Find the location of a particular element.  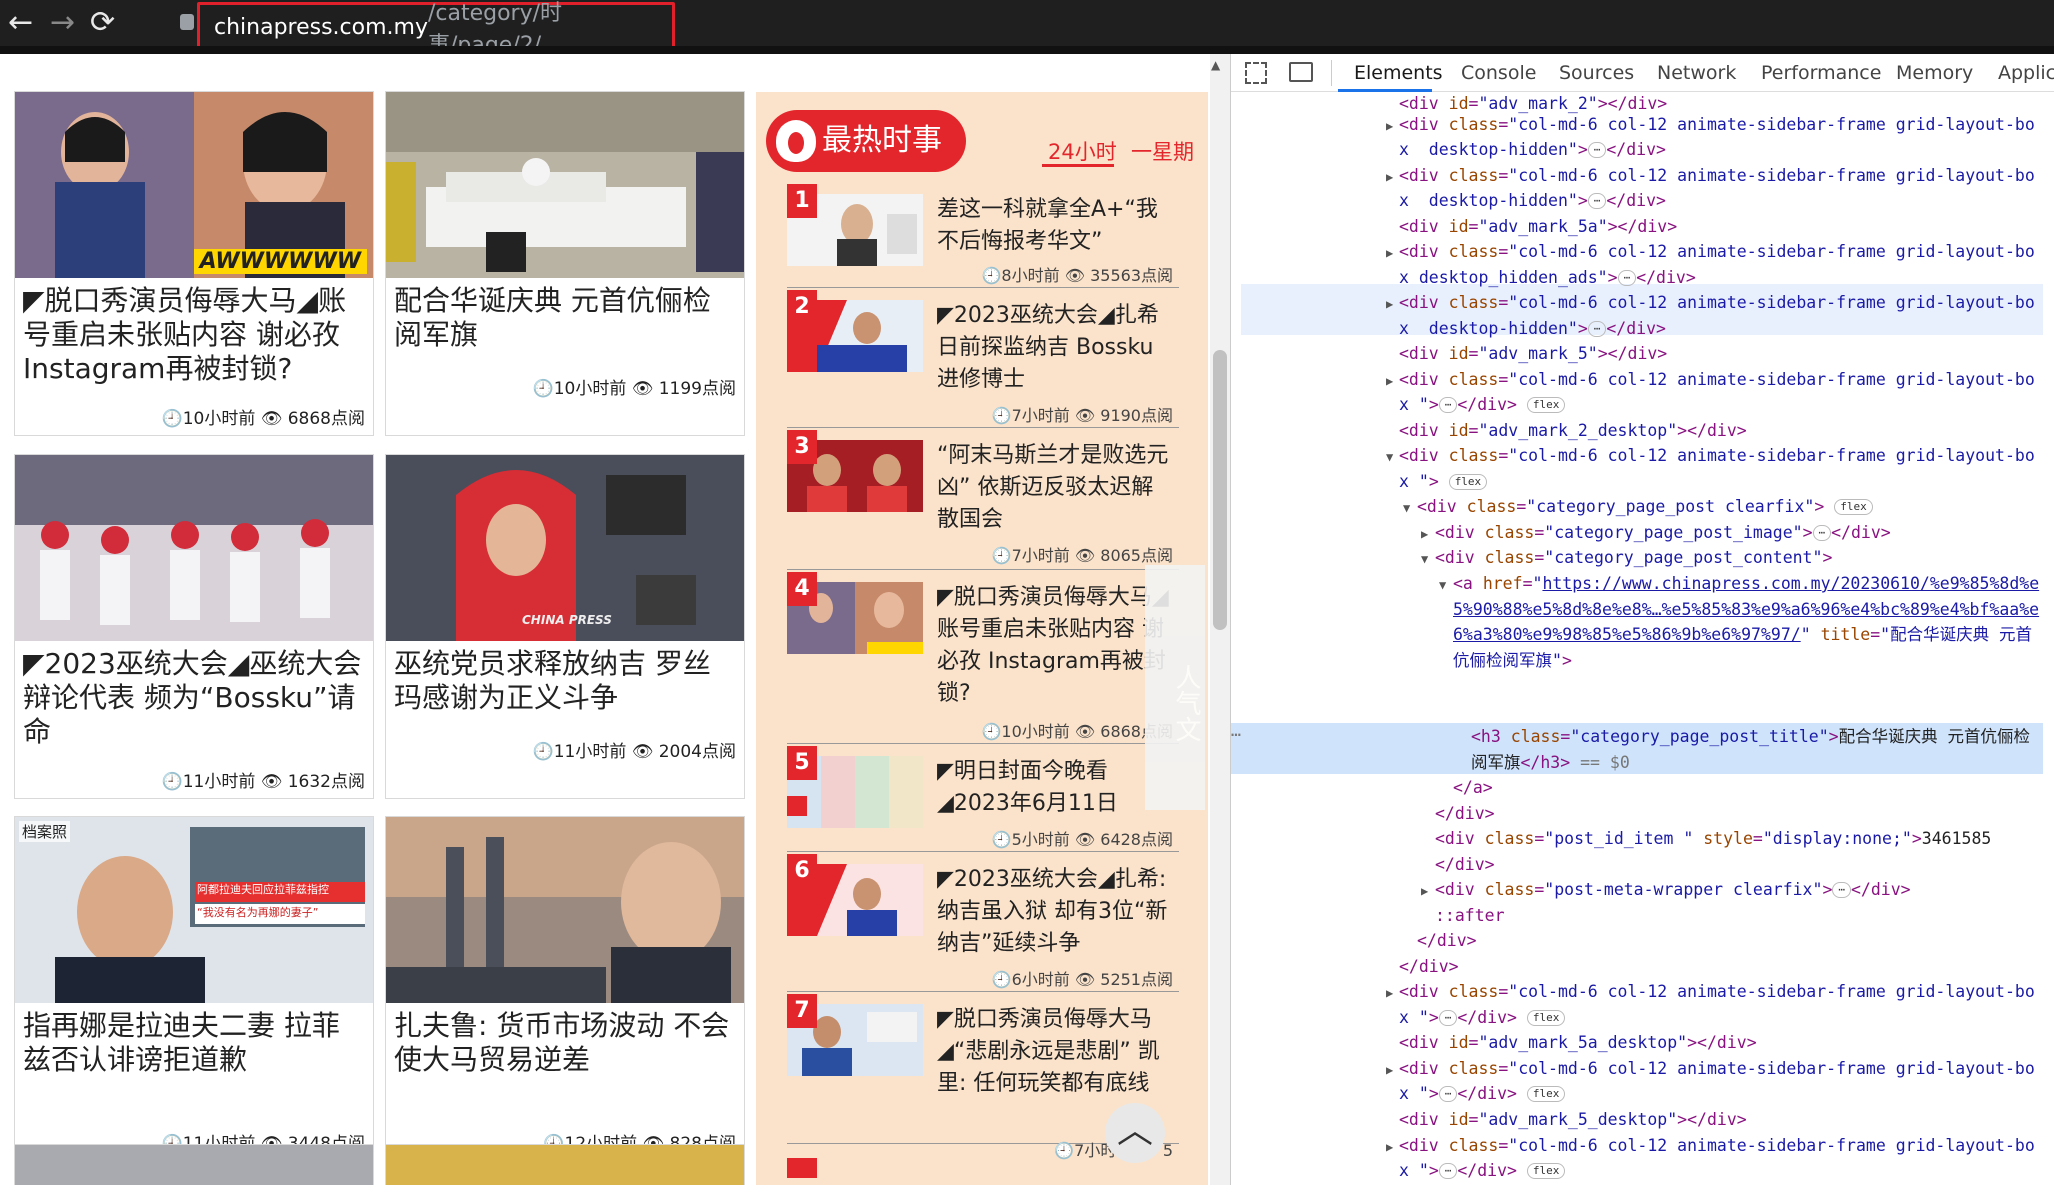

scrollbar-thumb is located at coordinates (1220, 490).